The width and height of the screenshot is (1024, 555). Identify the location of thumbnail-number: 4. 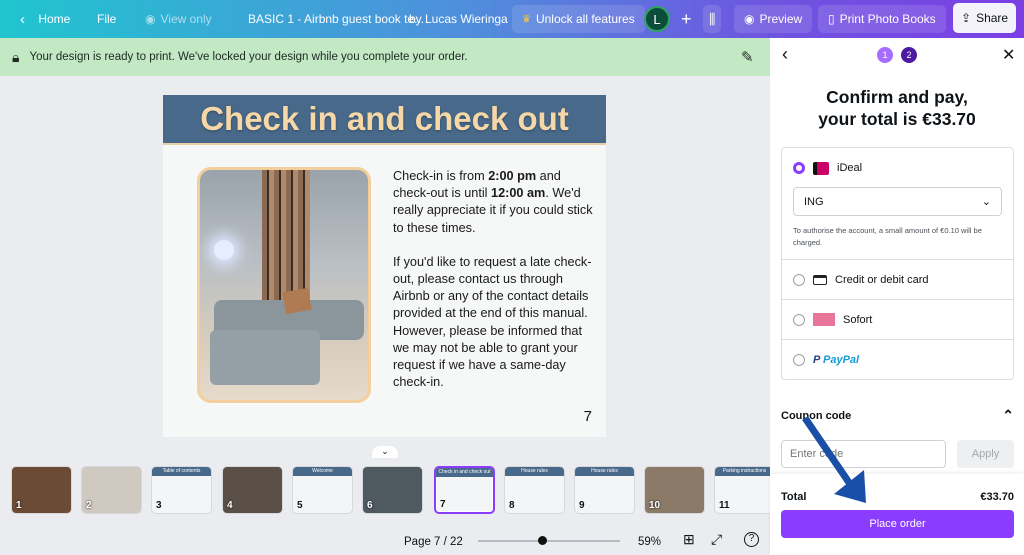
(230, 505).